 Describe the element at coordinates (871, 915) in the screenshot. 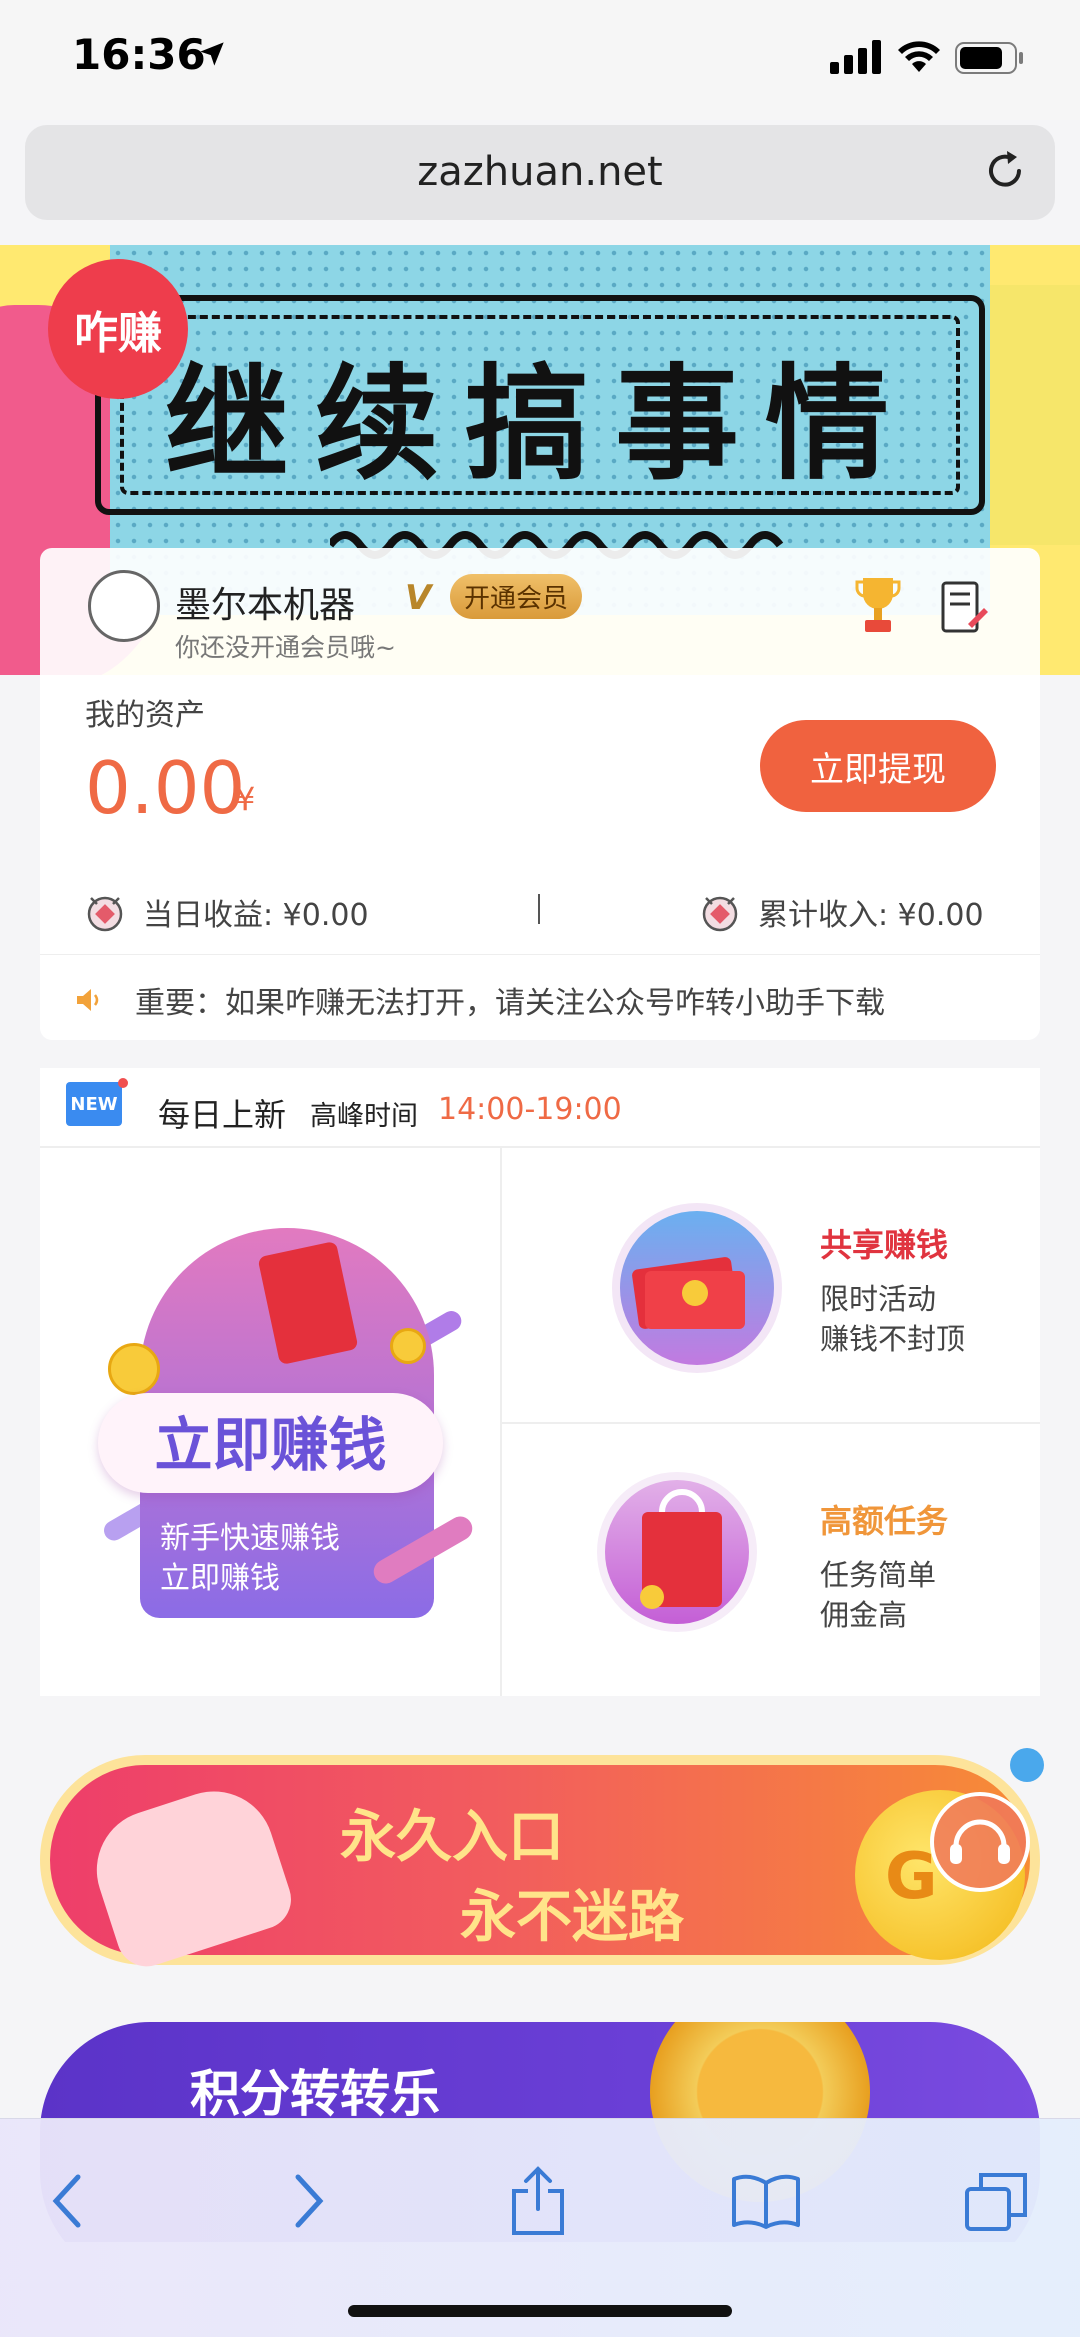

I see `total-income-text: 累计收入: ¥0.00` at that location.